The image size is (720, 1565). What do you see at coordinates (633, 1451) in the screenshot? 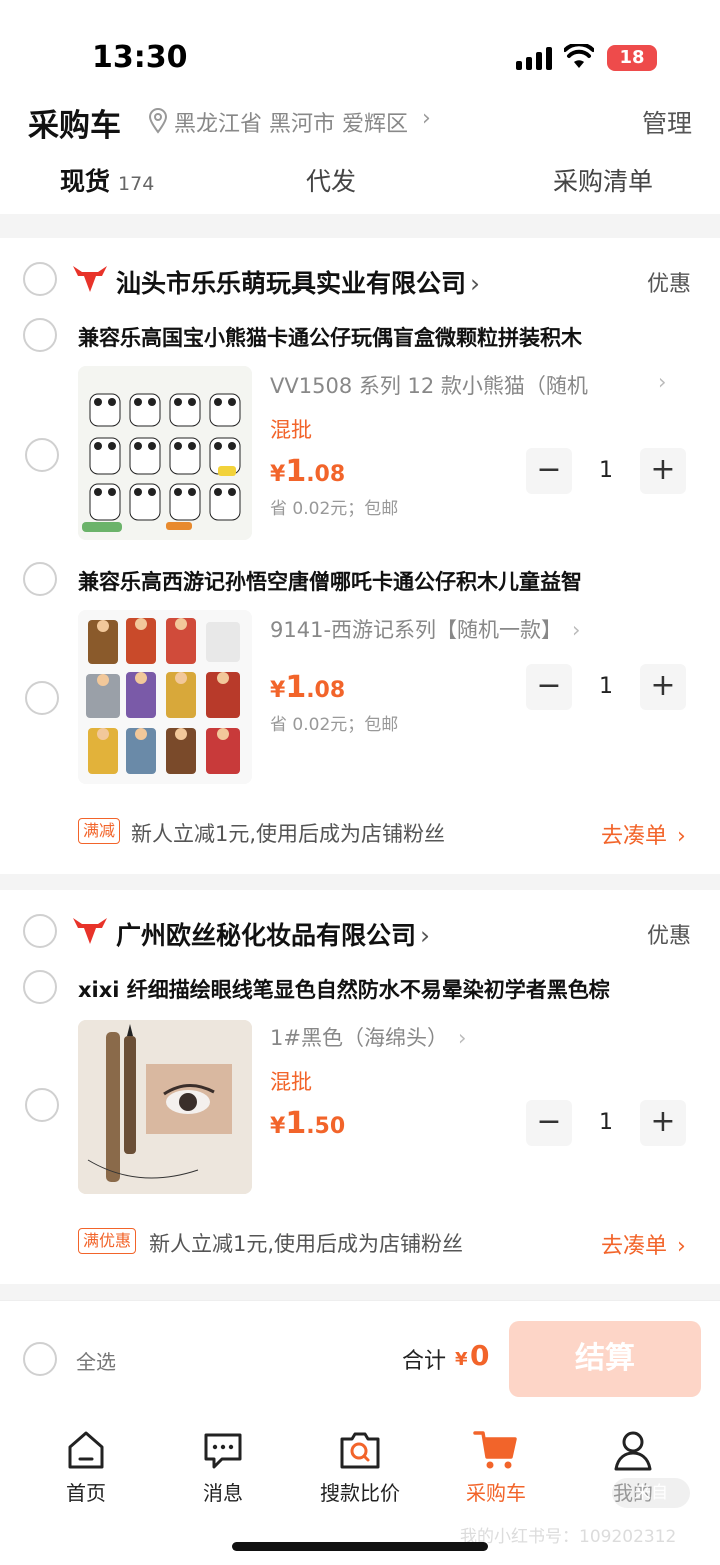
I see `profile-icon` at bounding box center [633, 1451].